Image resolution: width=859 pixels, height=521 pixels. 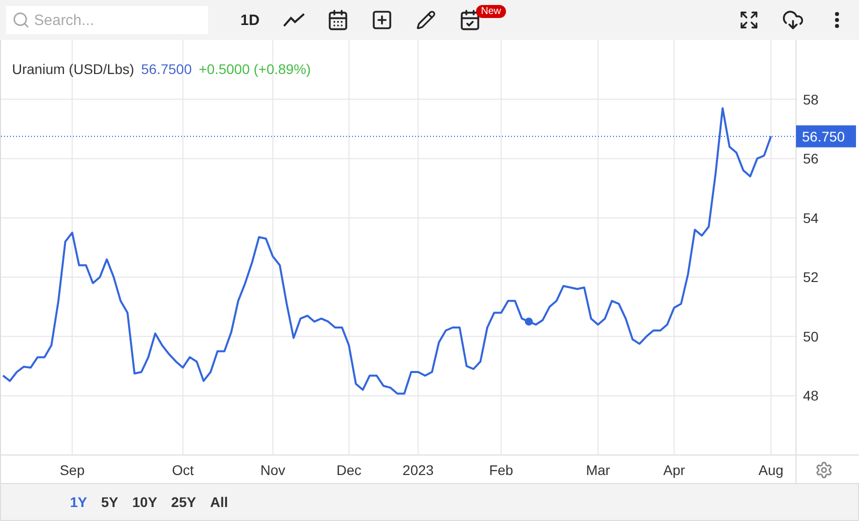 I want to click on axis-label: 56, so click(x=811, y=158).